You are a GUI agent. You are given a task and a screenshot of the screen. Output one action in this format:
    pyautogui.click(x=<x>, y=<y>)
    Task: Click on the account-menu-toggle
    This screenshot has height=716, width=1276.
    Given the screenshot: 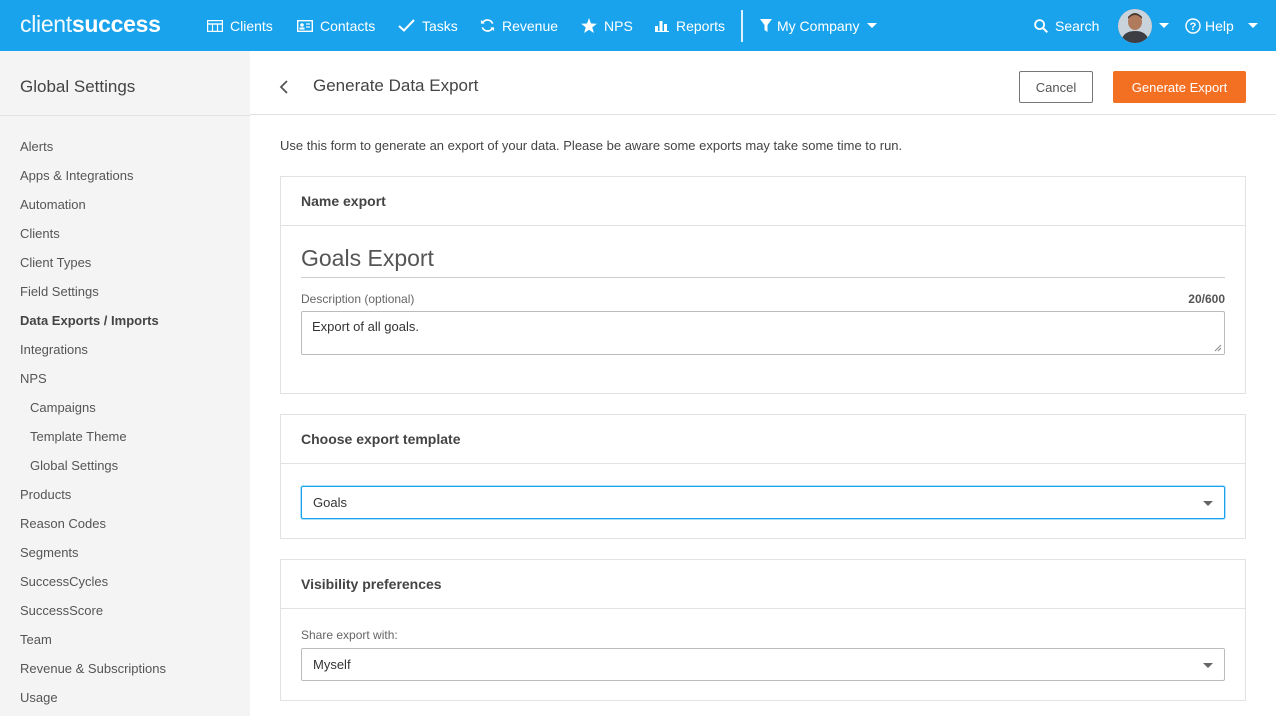 What is the action you would take?
    pyautogui.click(x=1164, y=25)
    